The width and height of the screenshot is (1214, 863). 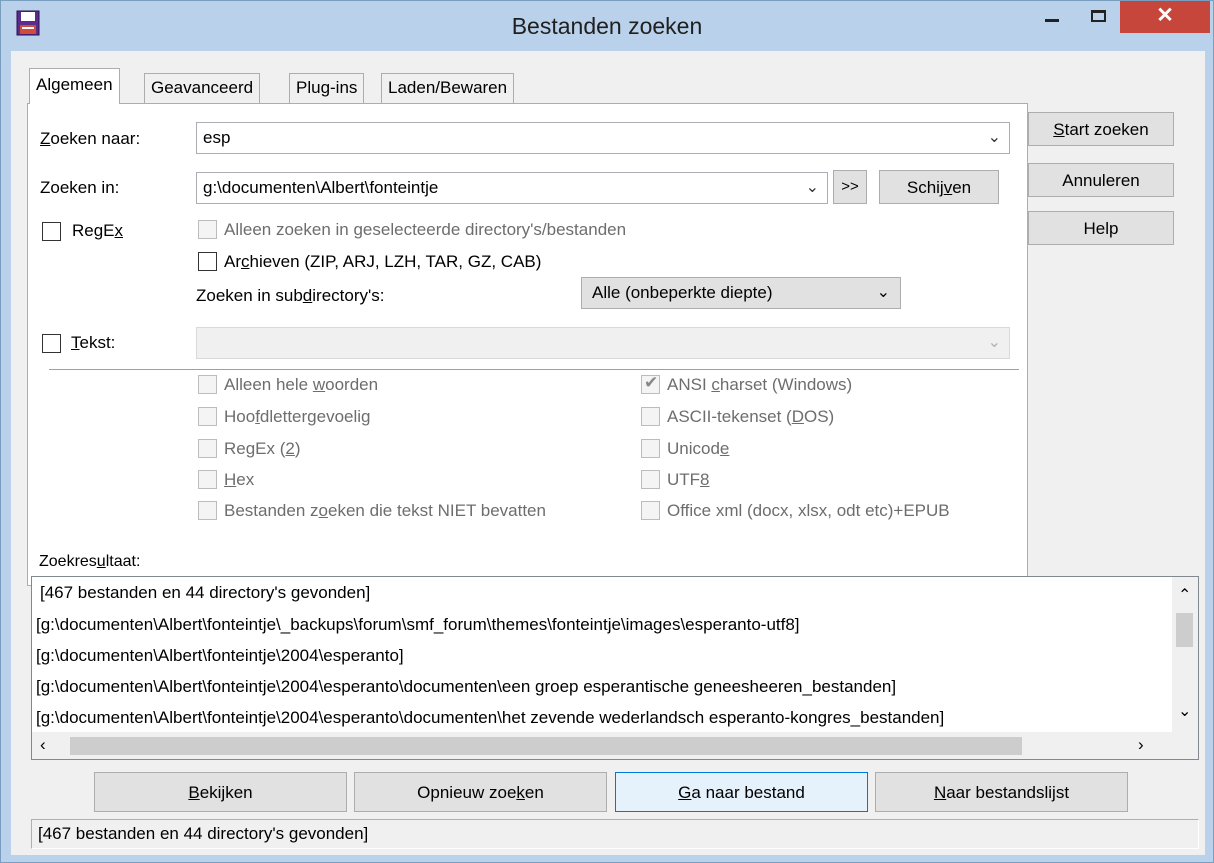 I want to click on unicode-checkbox, so click(x=650, y=448).